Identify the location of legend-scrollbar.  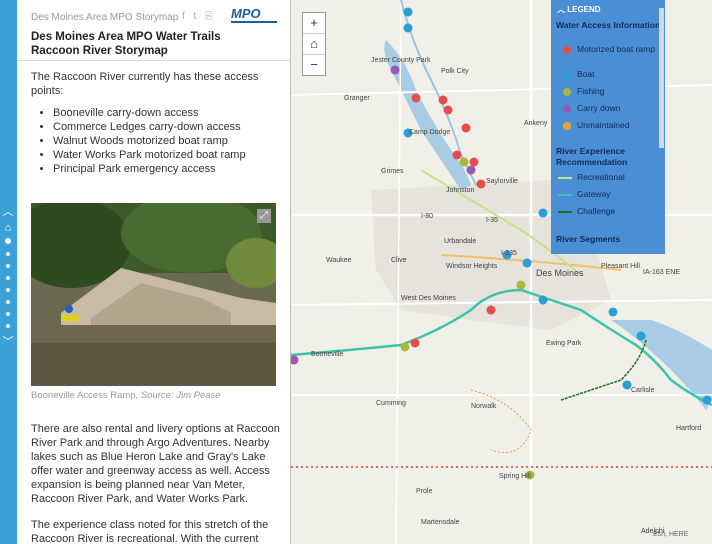
(661, 78).